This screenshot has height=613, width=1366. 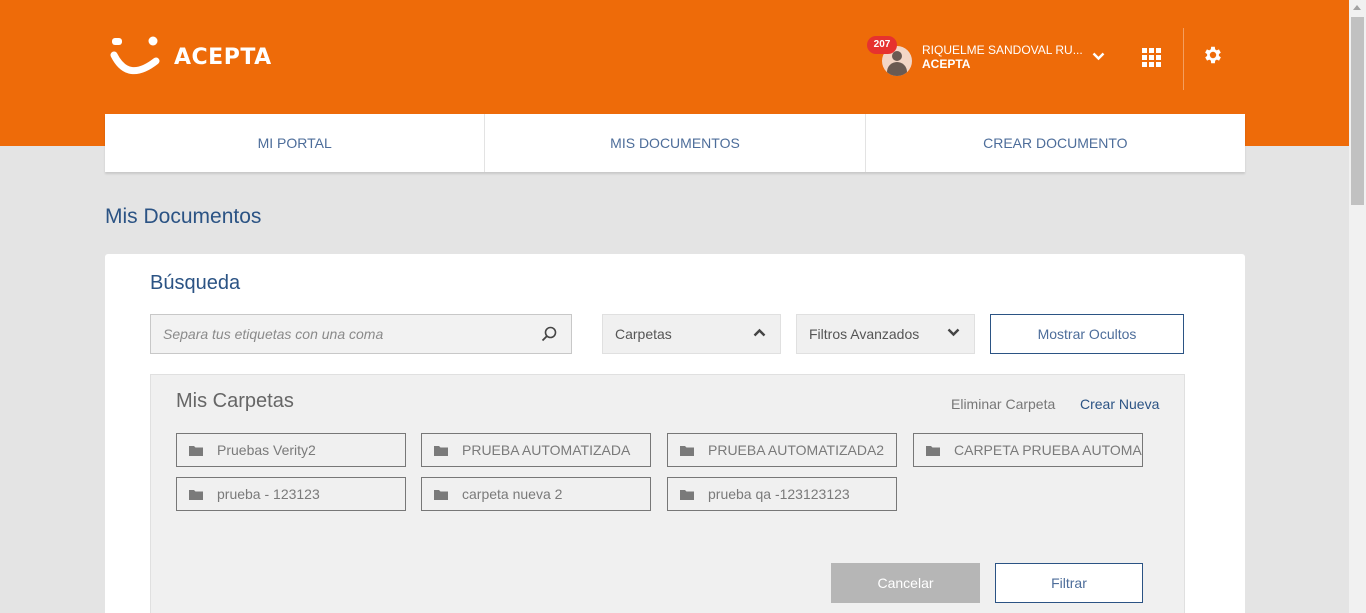 What do you see at coordinates (759, 332) in the screenshot?
I see `chevron-up-icon` at bounding box center [759, 332].